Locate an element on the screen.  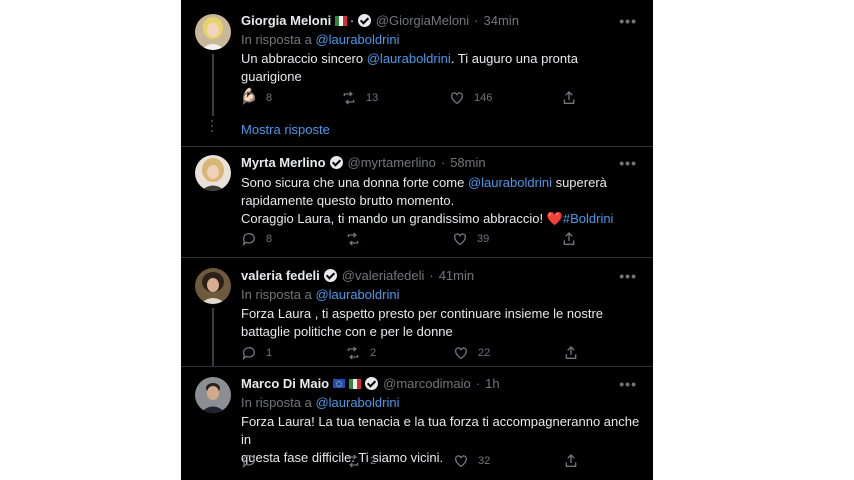
text-segment: rapidamente questo brutto momento. is located at coordinates (348, 200).